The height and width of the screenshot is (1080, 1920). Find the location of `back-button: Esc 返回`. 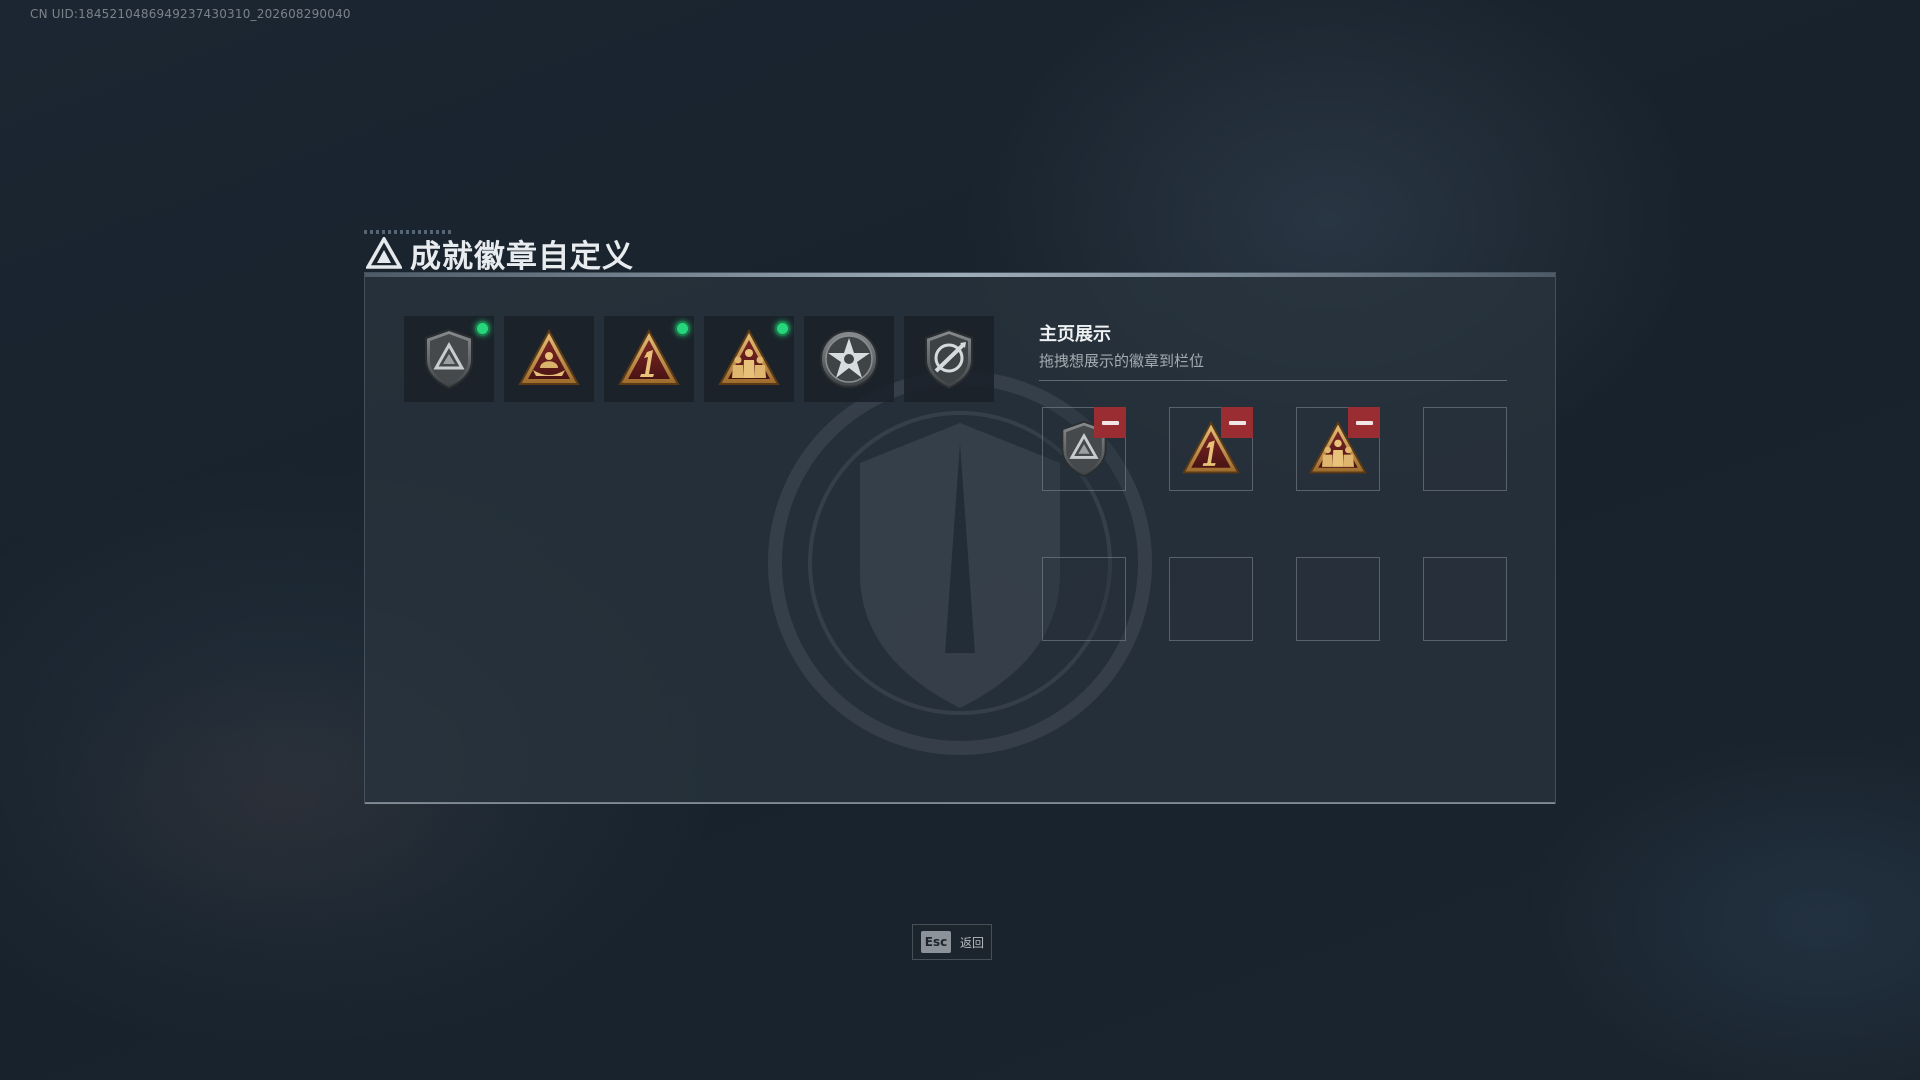

back-button: Esc 返回 is located at coordinates (952, 942).